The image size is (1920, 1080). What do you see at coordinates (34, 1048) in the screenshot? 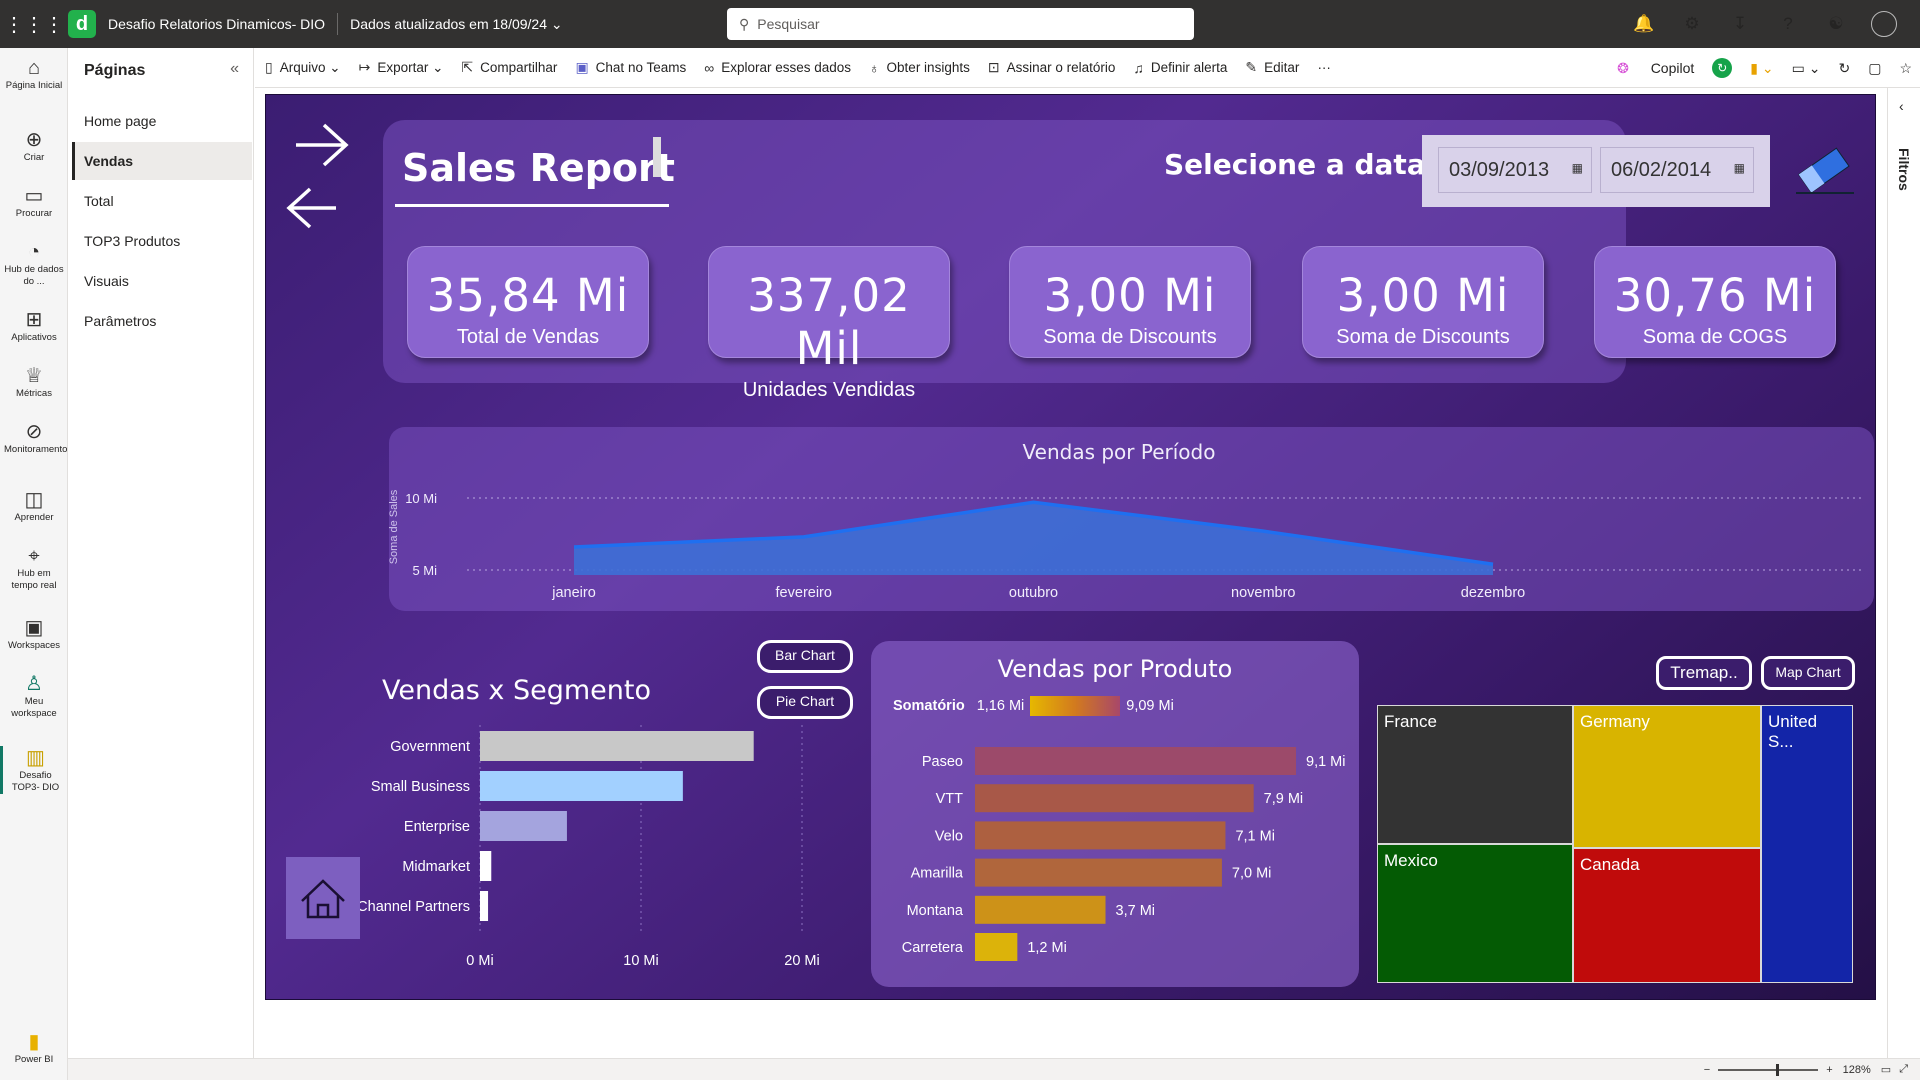
I see `nav-powerbi: ▮ Power BI` at bounding box center [34, 1048].